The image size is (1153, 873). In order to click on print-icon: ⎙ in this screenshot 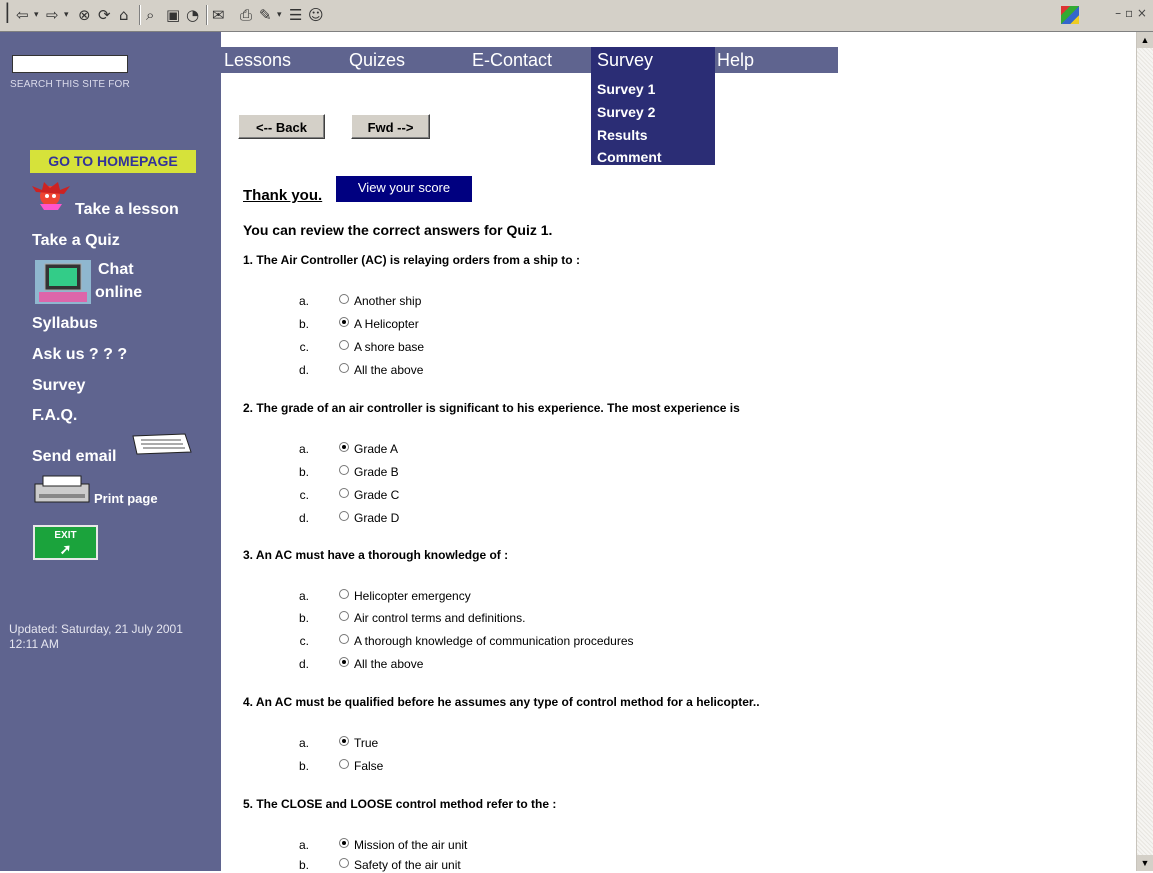, I will do `click(246, 15)`.